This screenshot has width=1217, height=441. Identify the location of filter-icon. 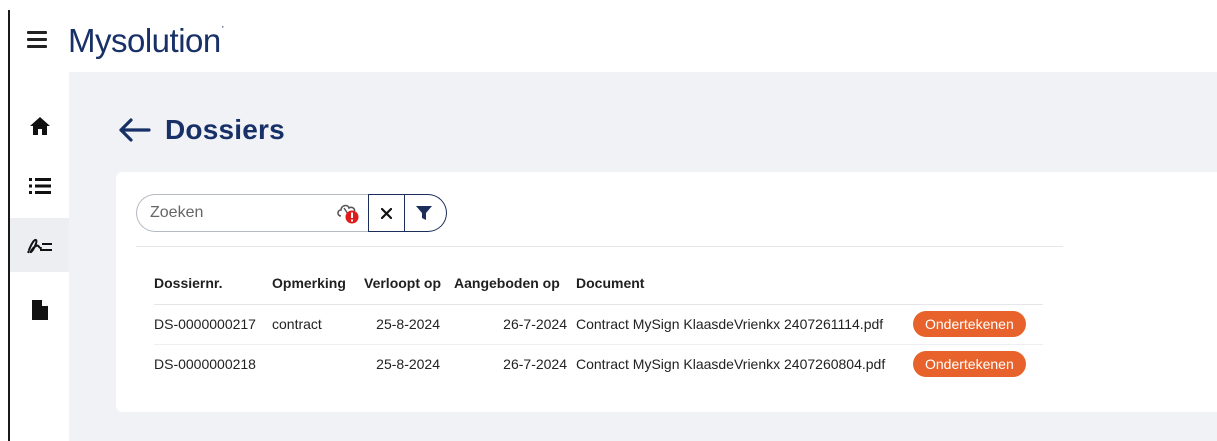
(423, 213).